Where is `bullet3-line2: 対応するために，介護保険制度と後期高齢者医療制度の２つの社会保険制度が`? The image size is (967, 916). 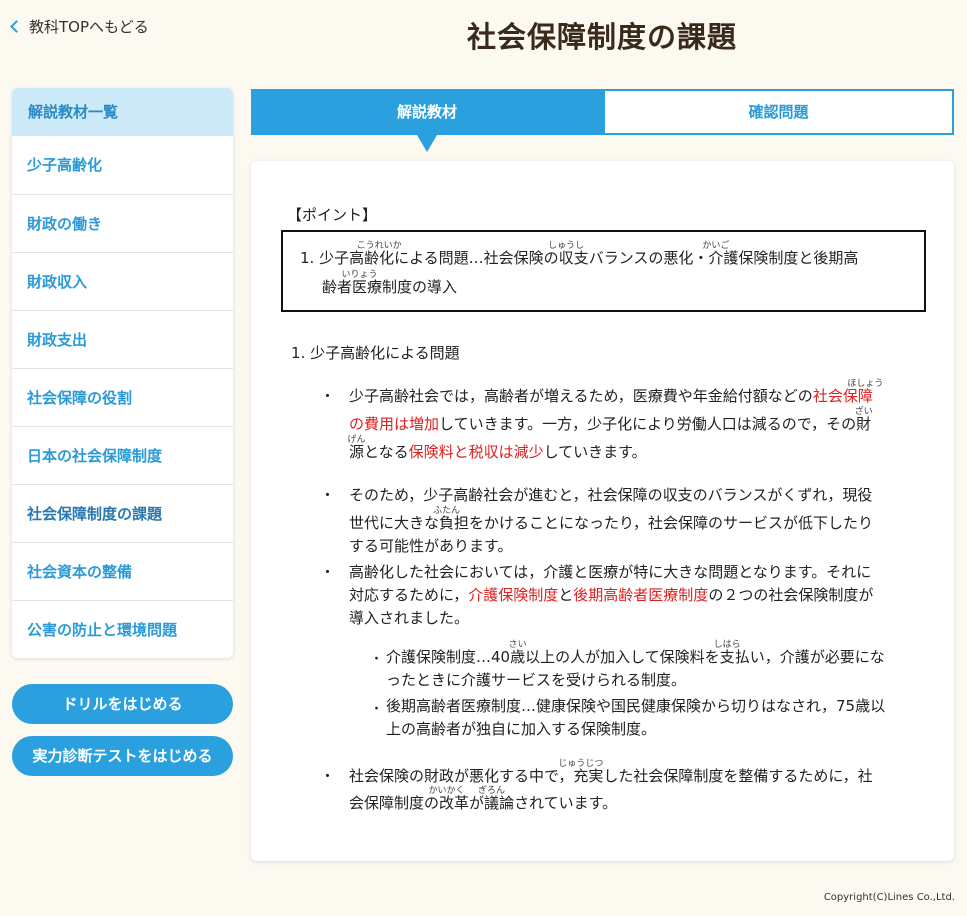 bullet3-line2: 対応するために，介護保険制度と後期高齢者医療制度の２つの社会保険制度が is located at coordinates (611, 595).